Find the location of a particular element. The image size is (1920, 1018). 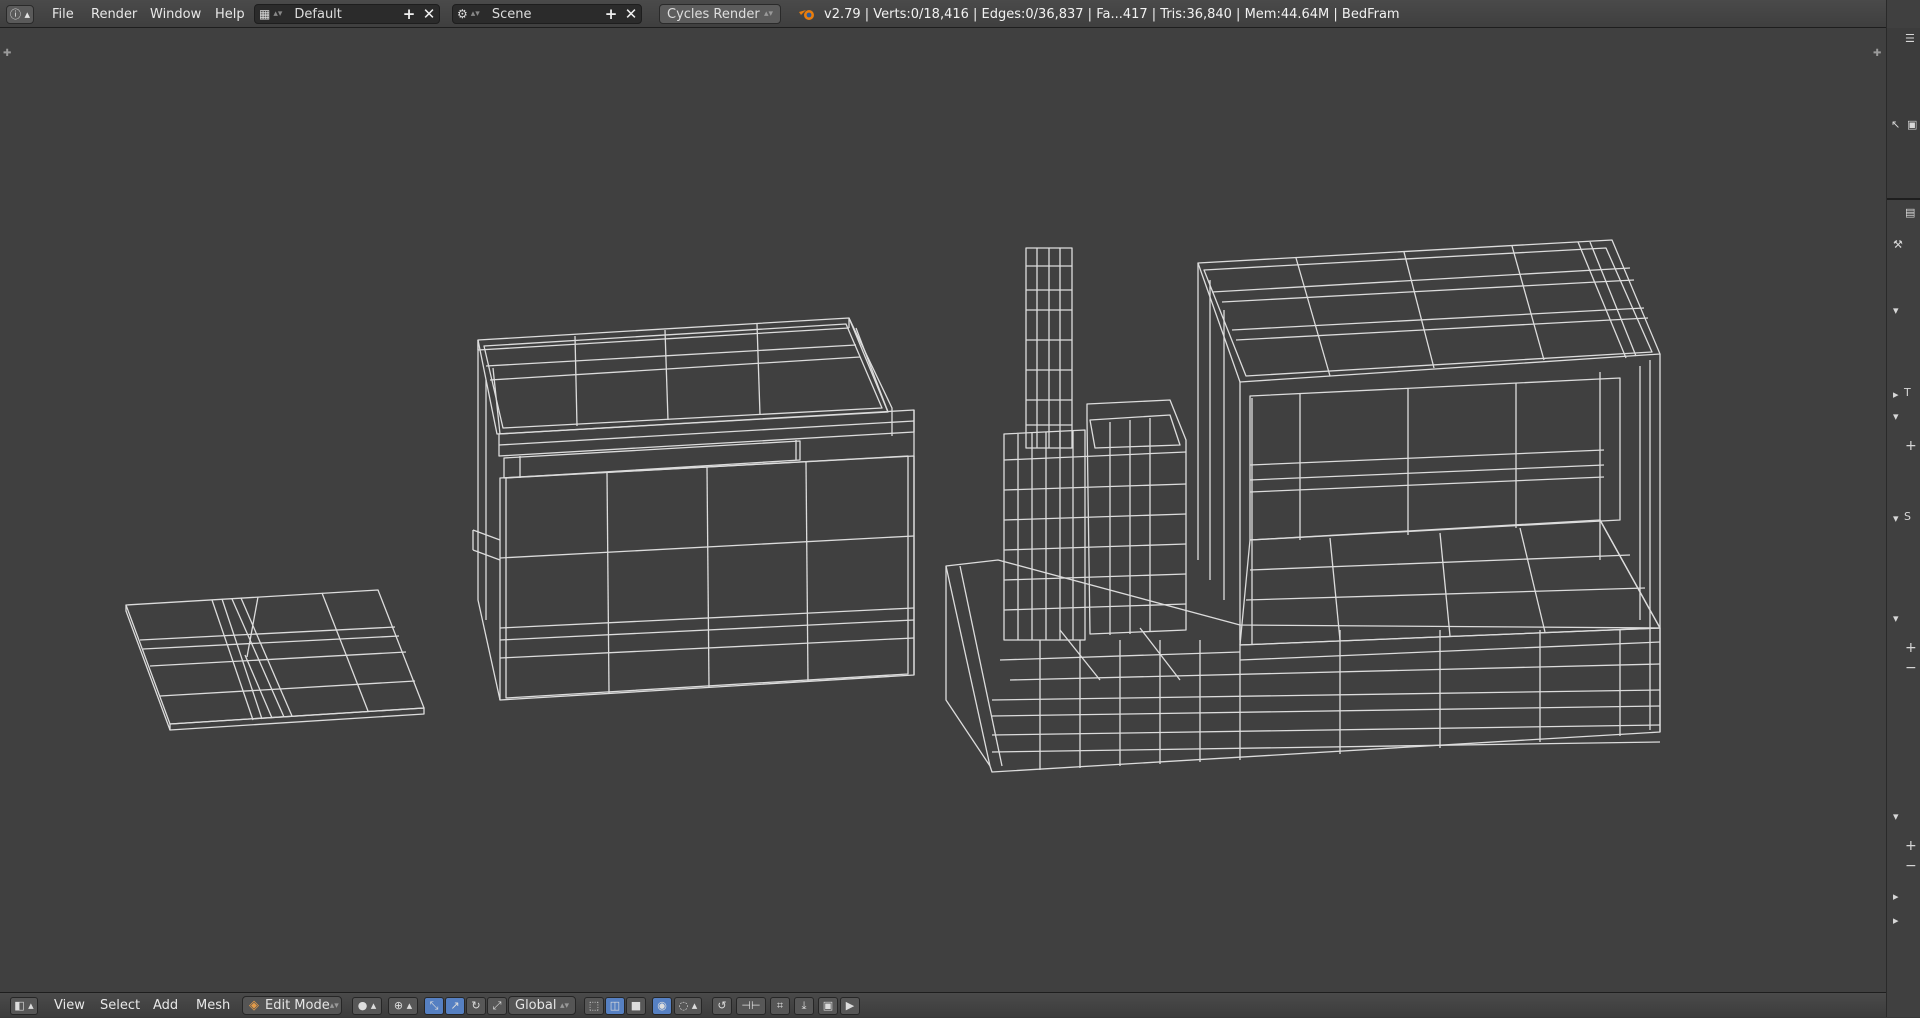

3d-view-editor-icon: ◧ ▴ is located at coordinates (24, 1005).